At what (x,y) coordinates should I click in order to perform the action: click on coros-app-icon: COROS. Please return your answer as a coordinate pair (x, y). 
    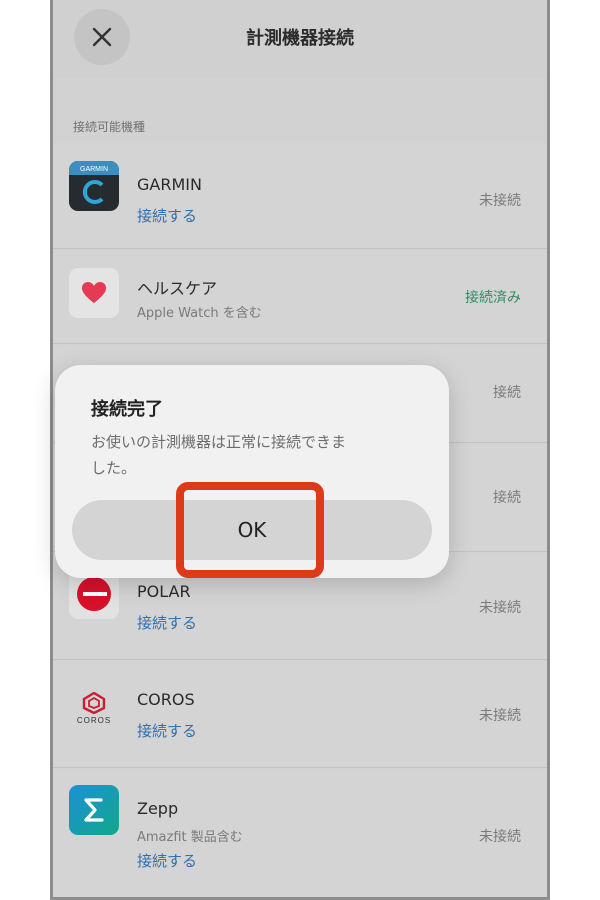
    Looking at the image, I should click on (94, 708).